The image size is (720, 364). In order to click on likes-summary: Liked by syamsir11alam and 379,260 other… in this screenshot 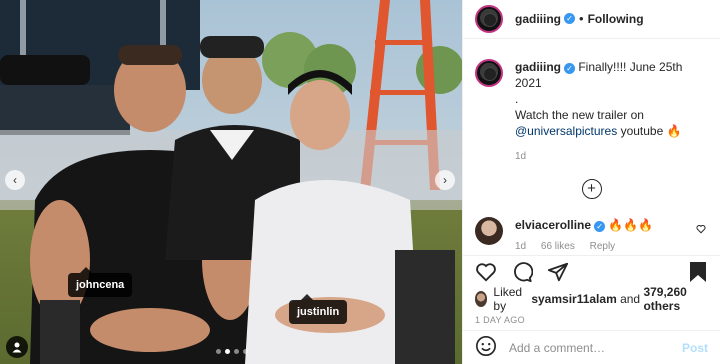, I will do `click(591, 299)`.